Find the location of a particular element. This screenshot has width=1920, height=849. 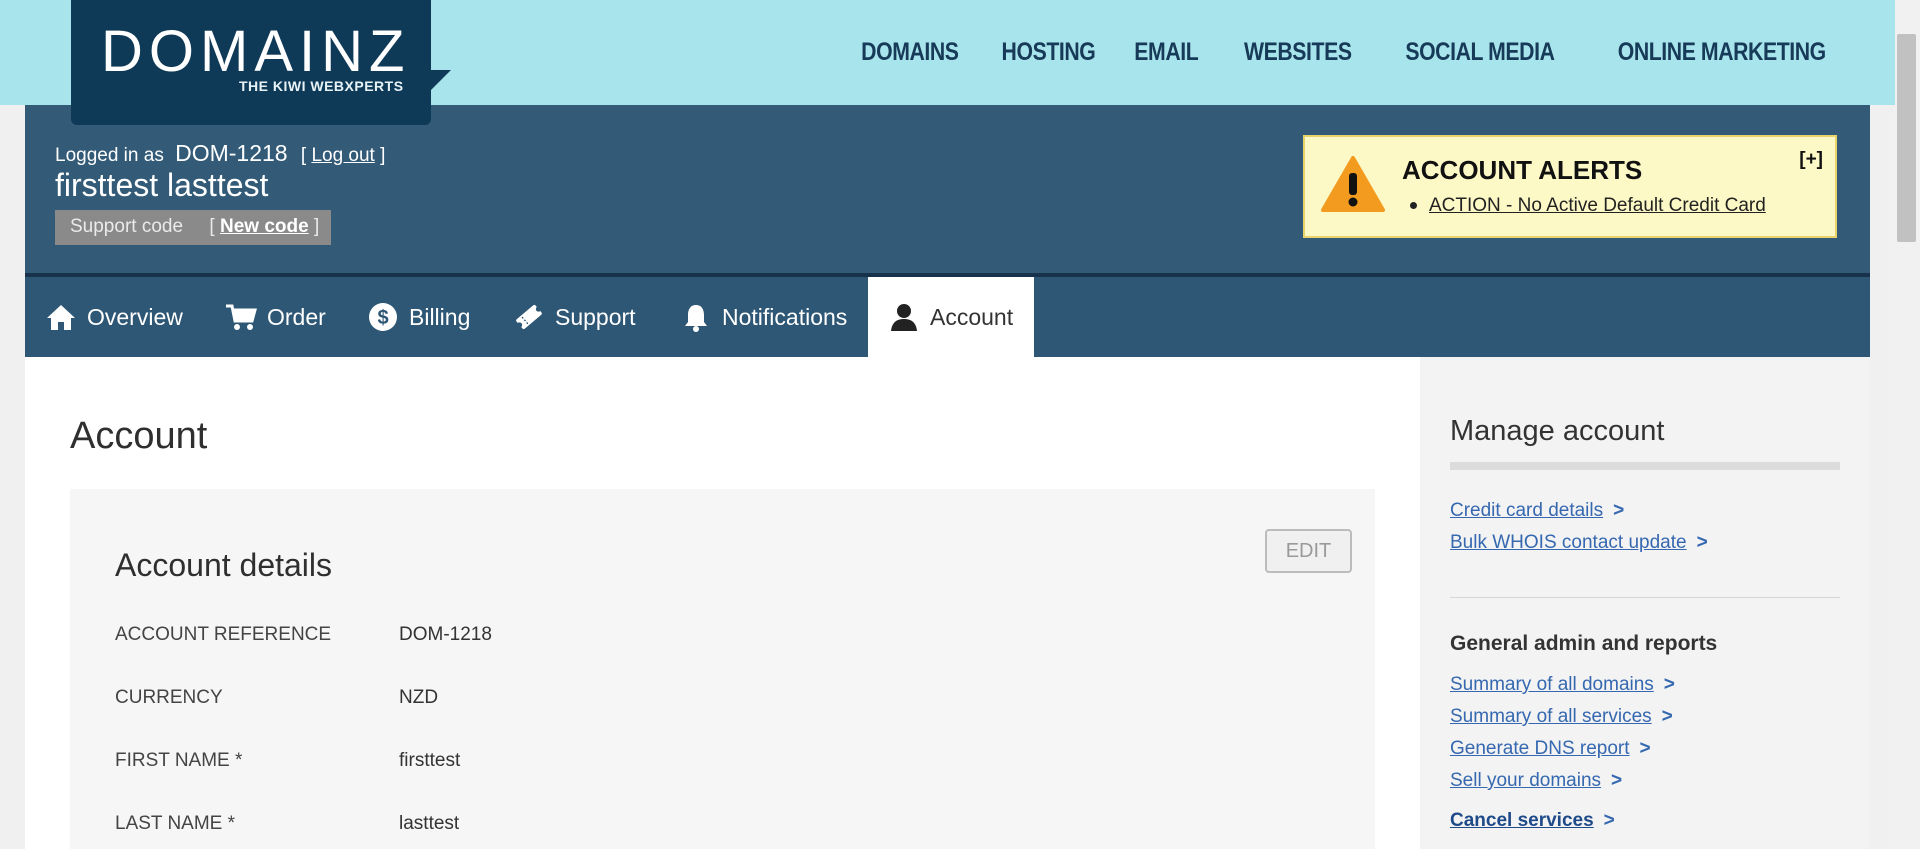

tab-account: Account is located at coordinates (951, 317).